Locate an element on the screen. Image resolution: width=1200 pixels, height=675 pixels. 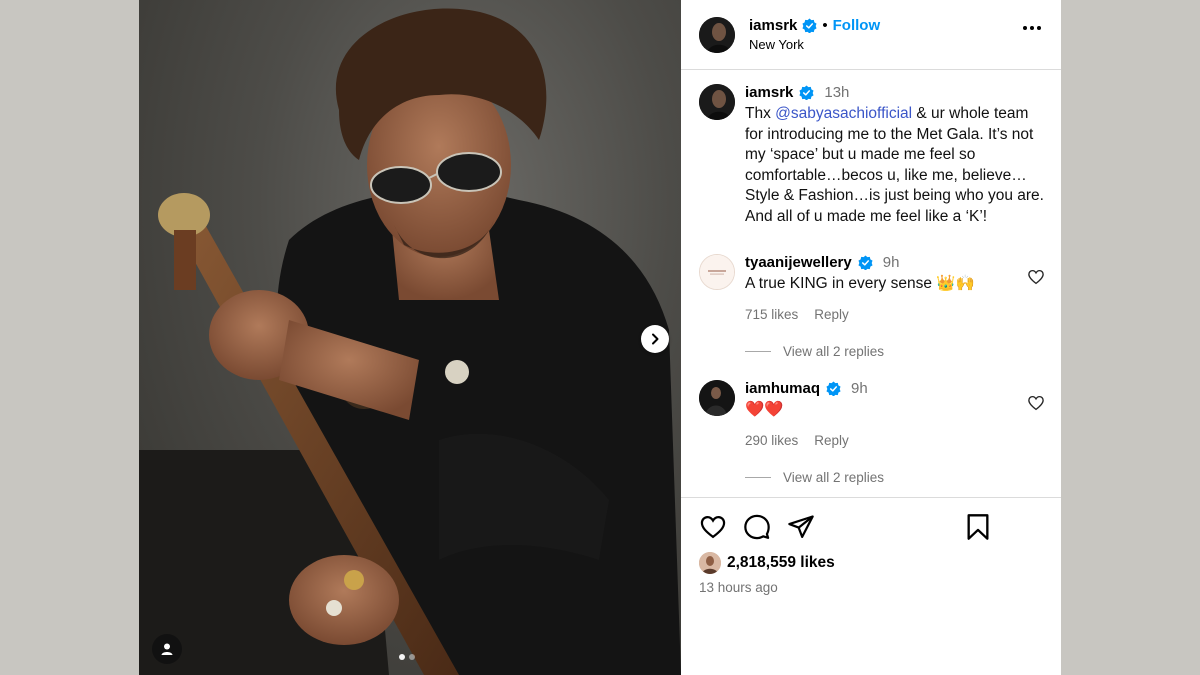
author-avatar is located at coordinates (717, 34).